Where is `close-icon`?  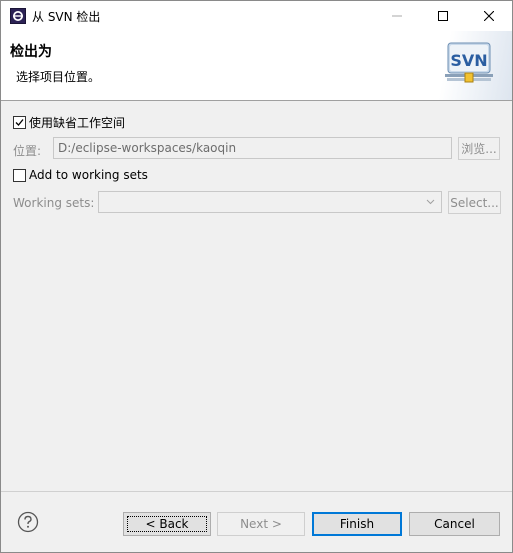 close-icon is located at coordinates (489, 16).